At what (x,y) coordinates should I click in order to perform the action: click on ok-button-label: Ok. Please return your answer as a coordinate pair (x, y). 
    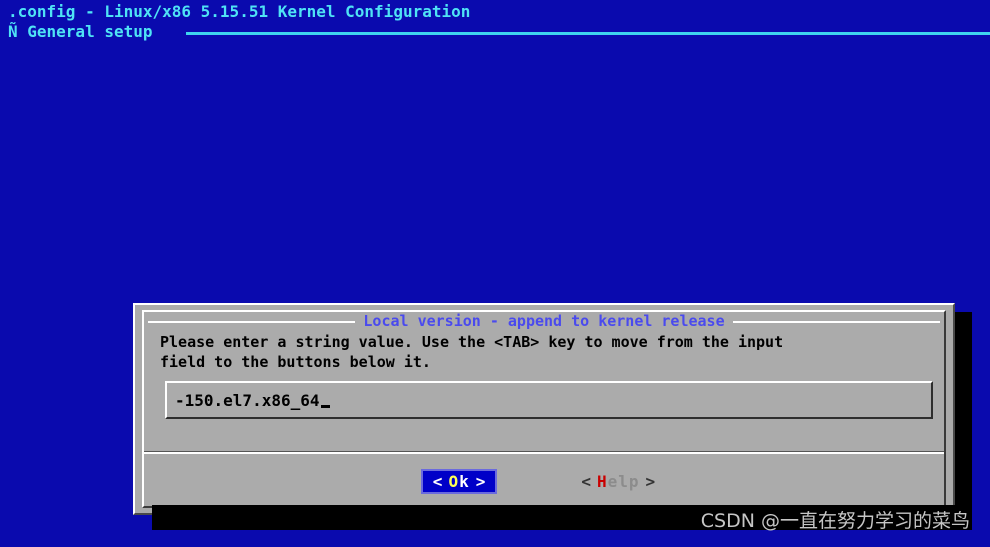
    Looking at the image, I should click on (458, 481).